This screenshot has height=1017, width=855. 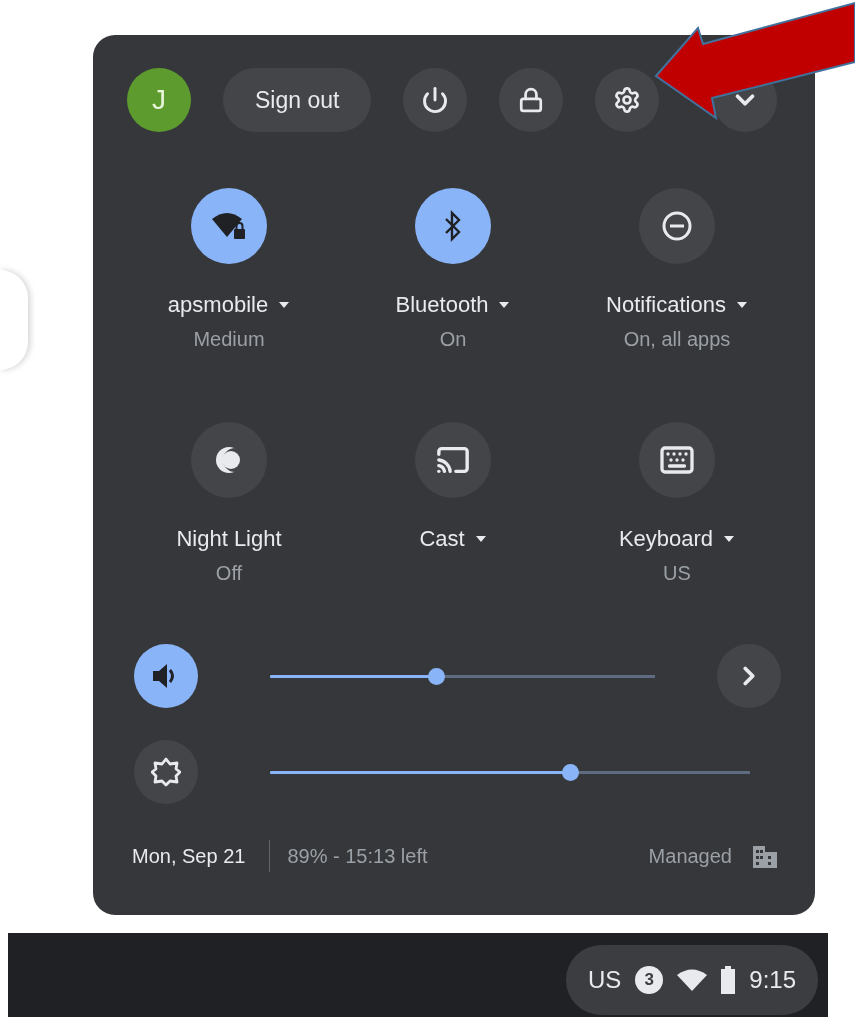 I want to click on moon-icon, so click(x=229, y=460).